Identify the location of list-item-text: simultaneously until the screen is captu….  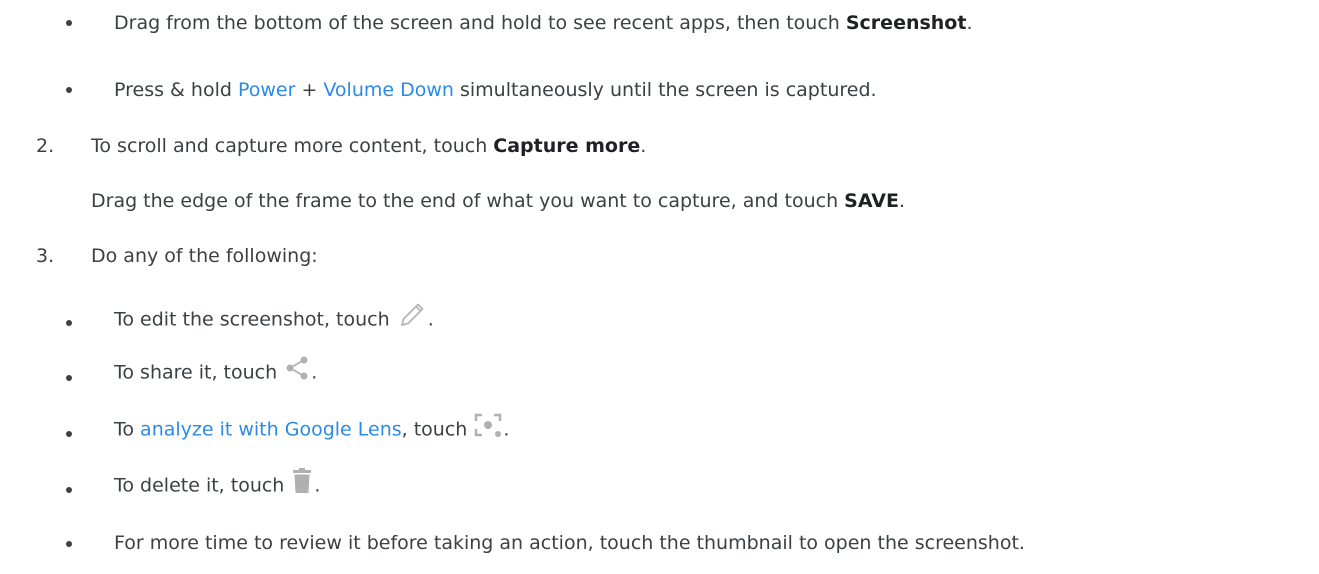
(665, 90).